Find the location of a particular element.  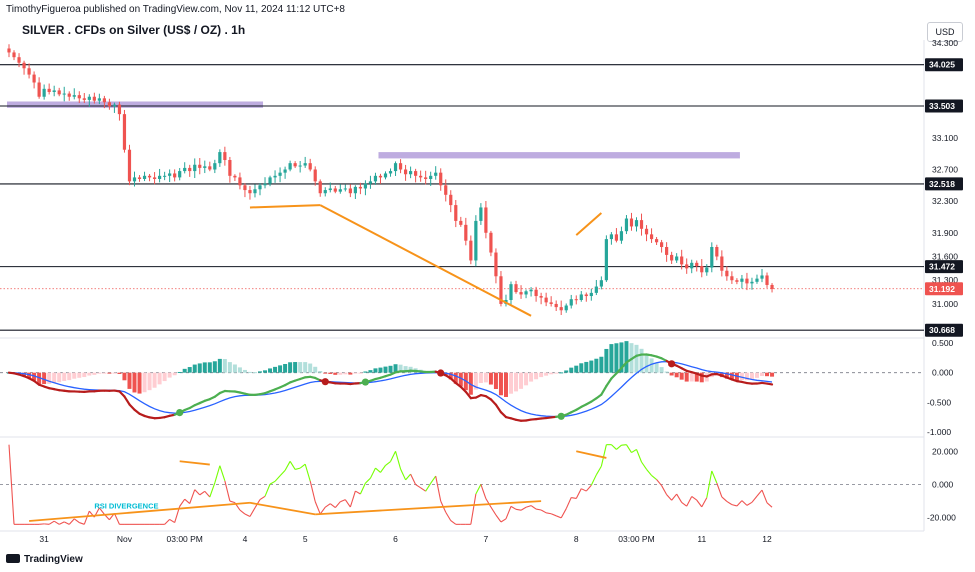

rsi-tick-label: -20.000 is located at coordinates (941, 518).